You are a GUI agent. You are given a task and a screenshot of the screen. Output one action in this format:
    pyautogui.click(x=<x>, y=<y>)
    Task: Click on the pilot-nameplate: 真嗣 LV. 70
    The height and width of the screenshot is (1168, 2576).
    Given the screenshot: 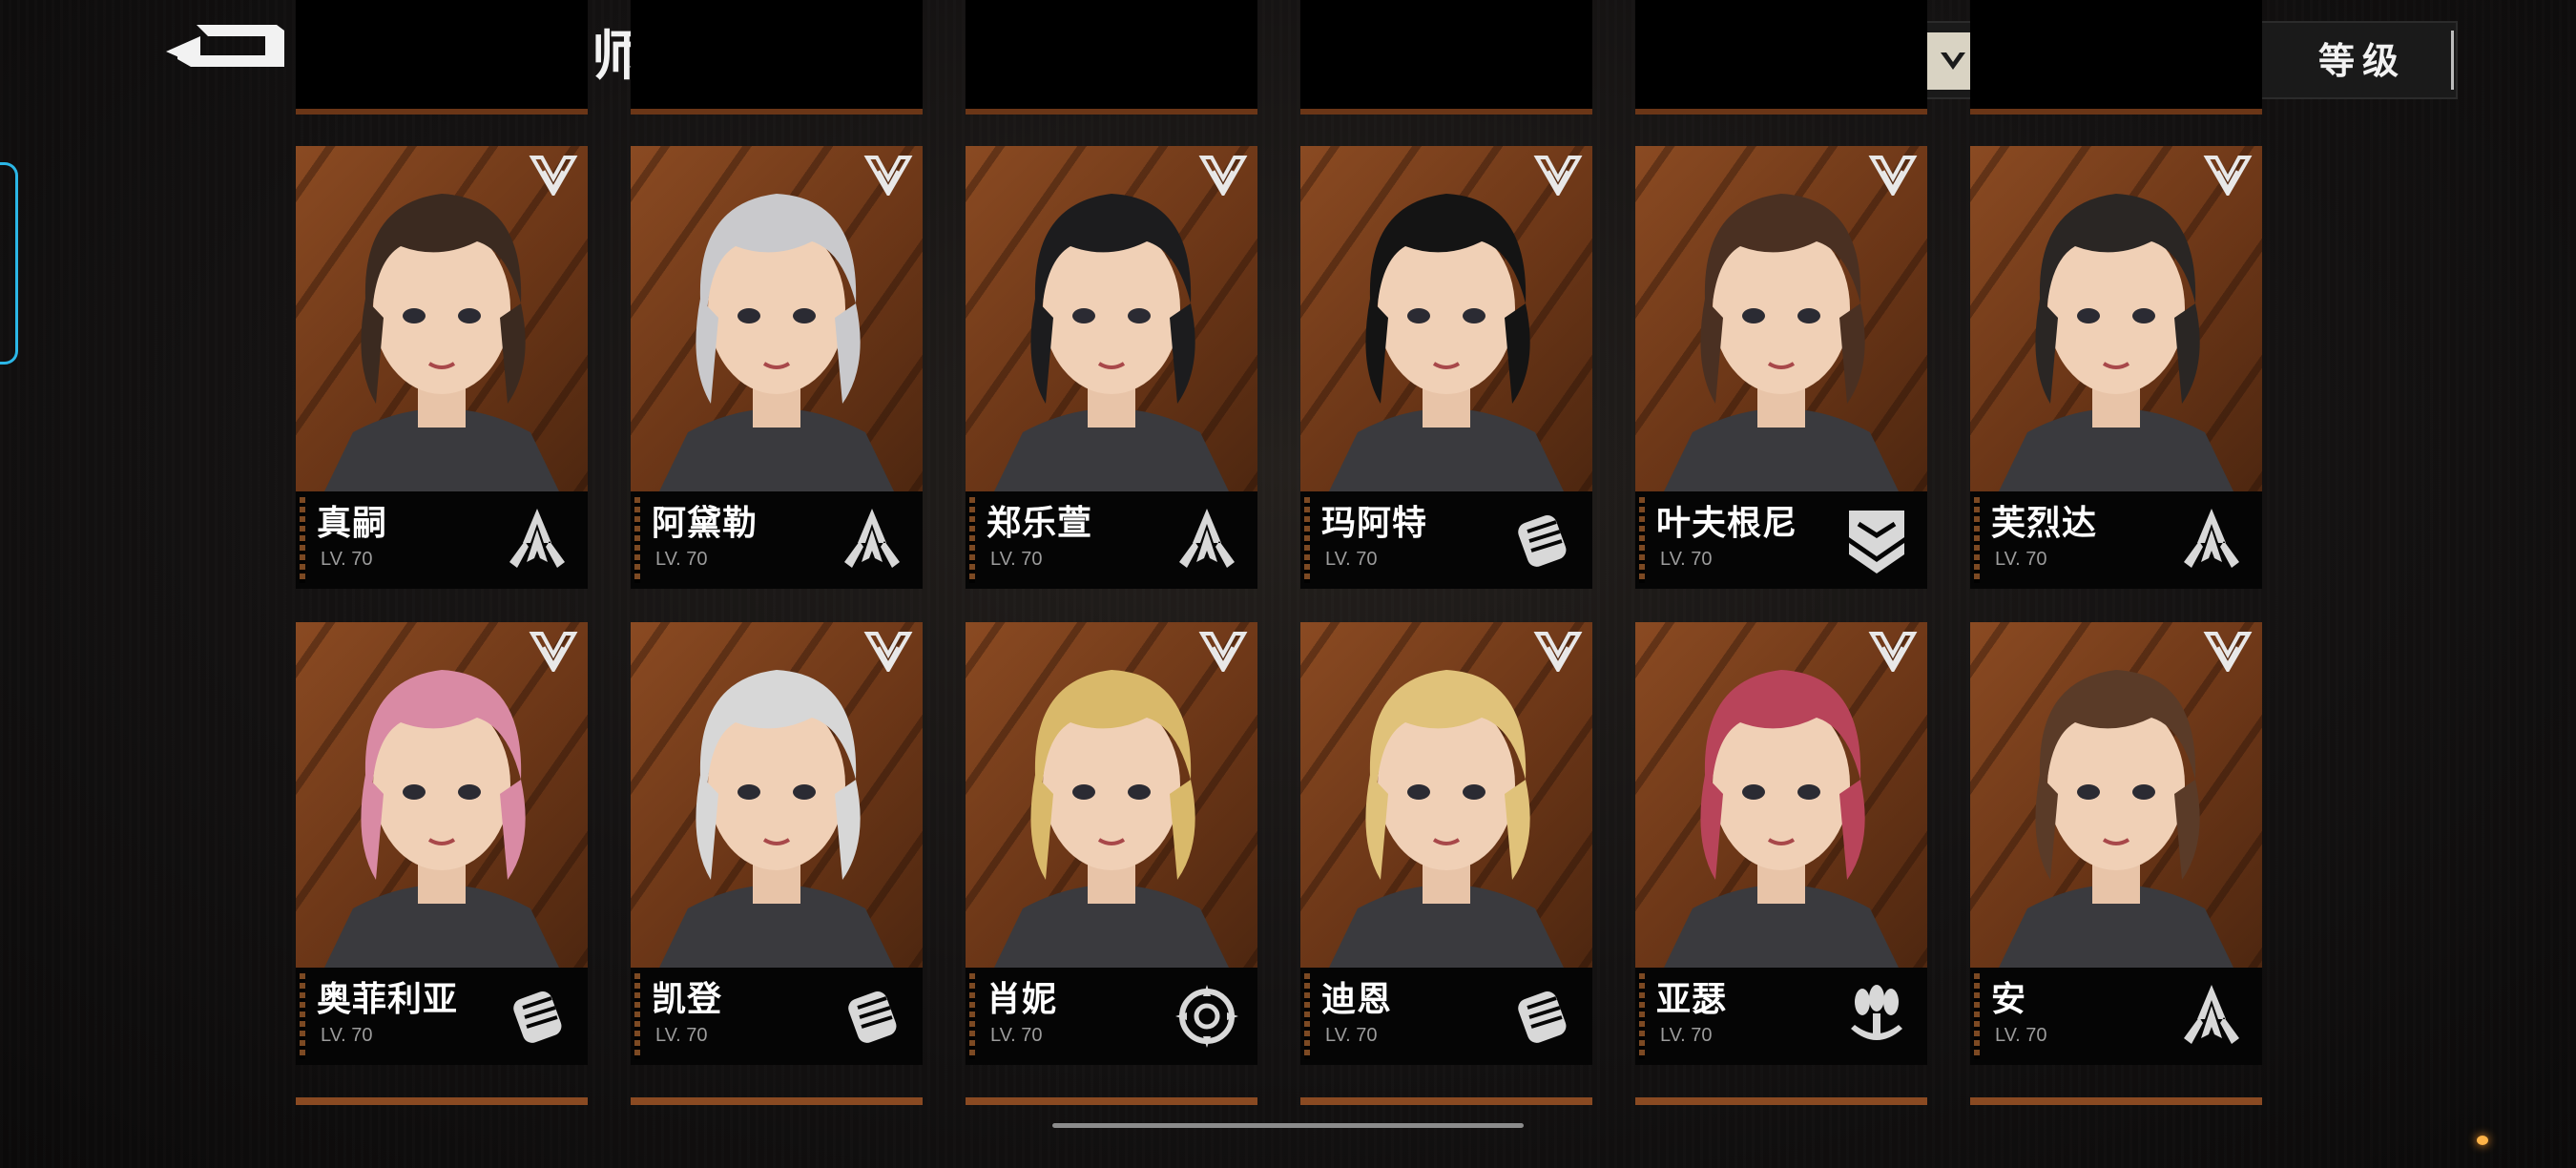 What is the action you would take?
    pyautogui.click(x=442, y=540)
    